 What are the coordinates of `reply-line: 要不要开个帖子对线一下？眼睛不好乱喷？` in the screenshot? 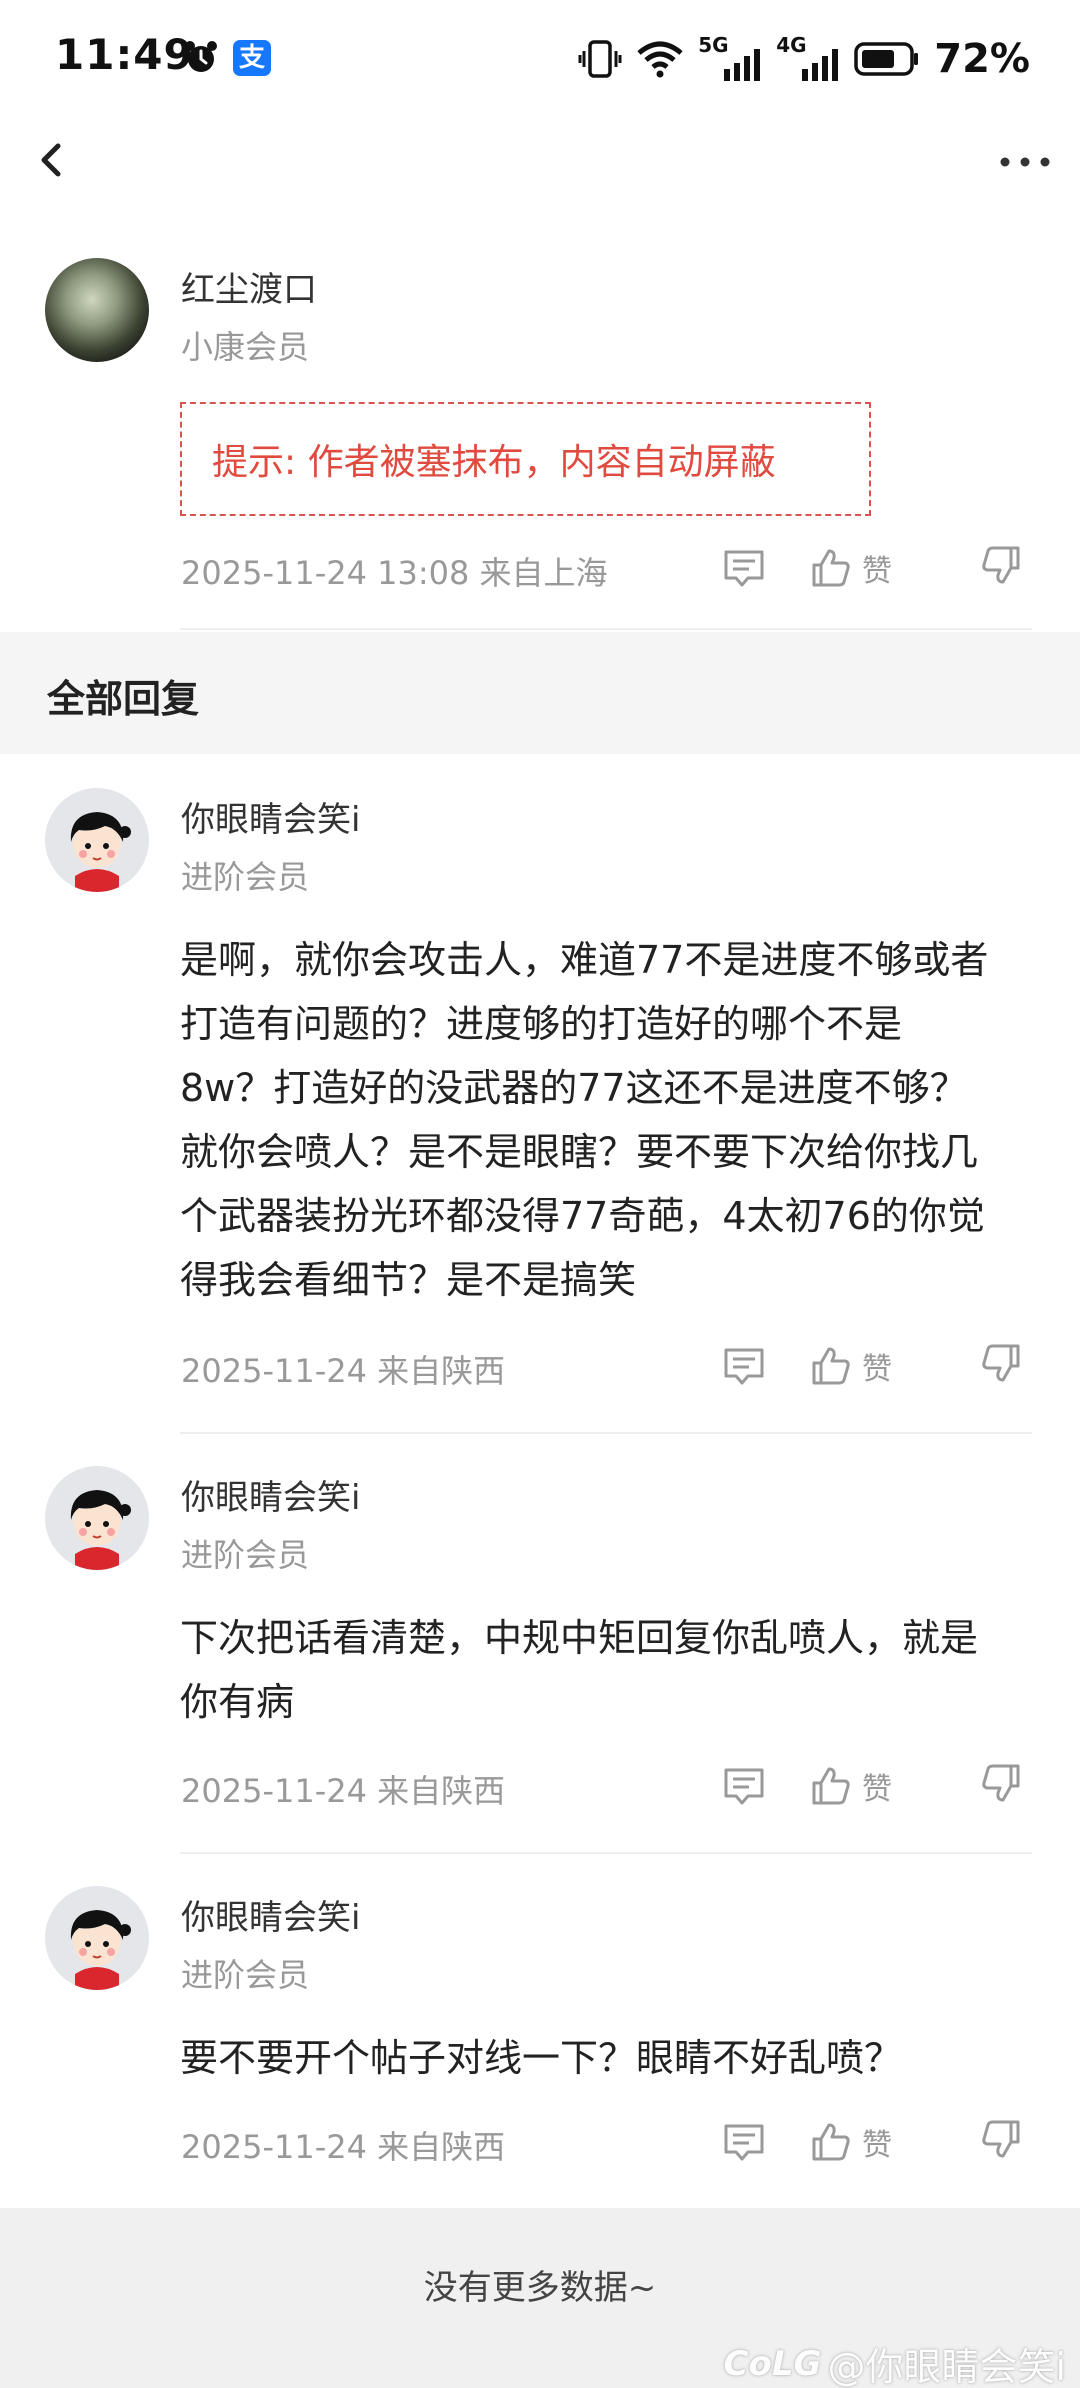 It's located at (541, 2058).